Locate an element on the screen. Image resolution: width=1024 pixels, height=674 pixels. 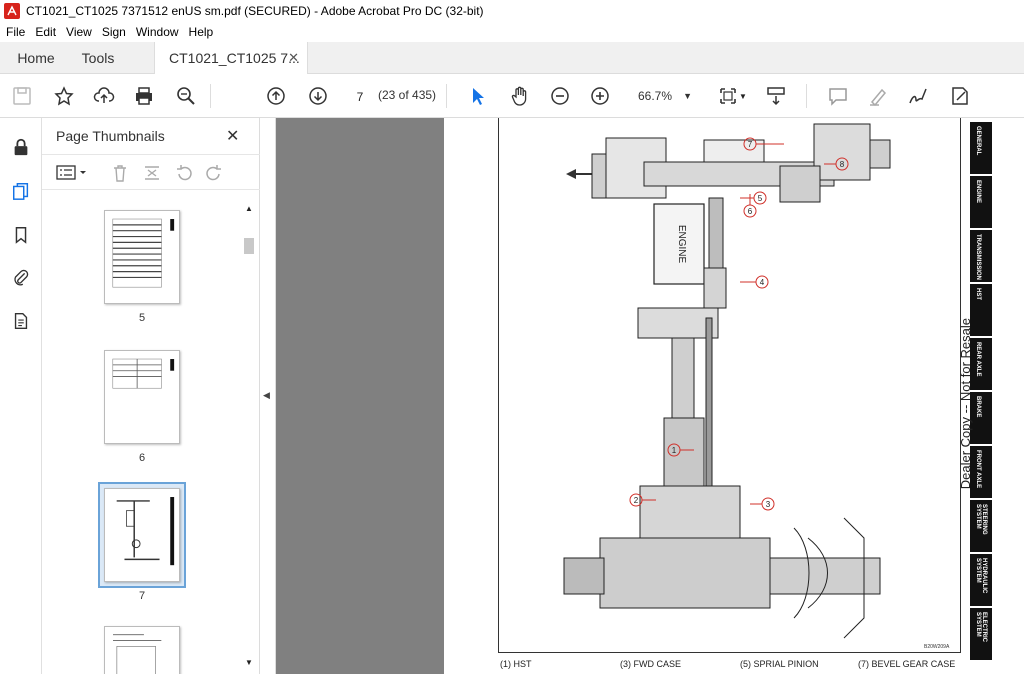
scroll-down-icon: ▼ is located at coordinates (249, 662).